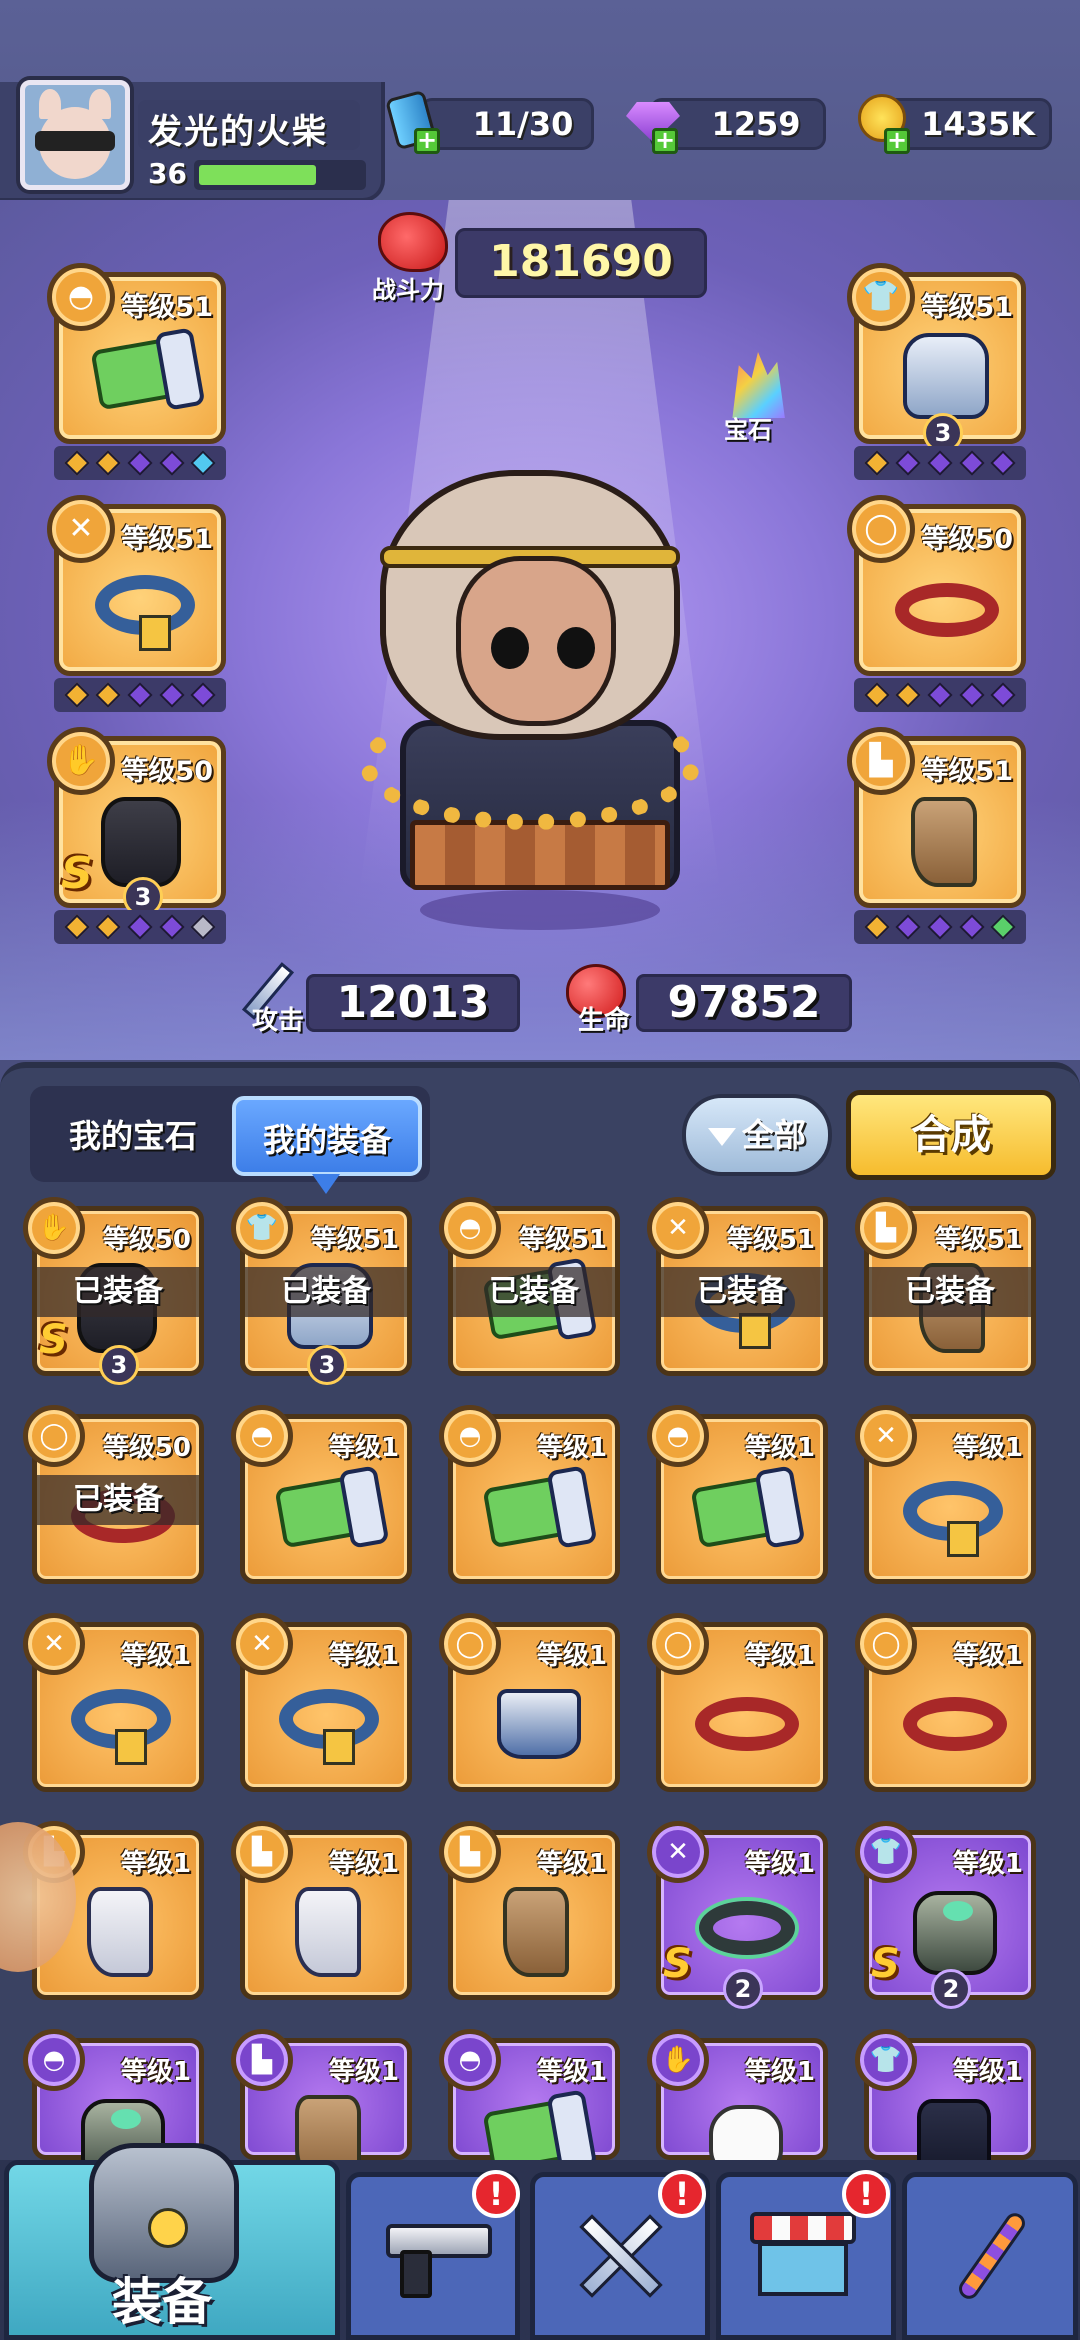 The height and width of the screenshot is (2340, 1080). What do you see at coordinates (146, 1448) in the screenshot?
I see `item-level: 等级50` at bounding box center [146, 1448].